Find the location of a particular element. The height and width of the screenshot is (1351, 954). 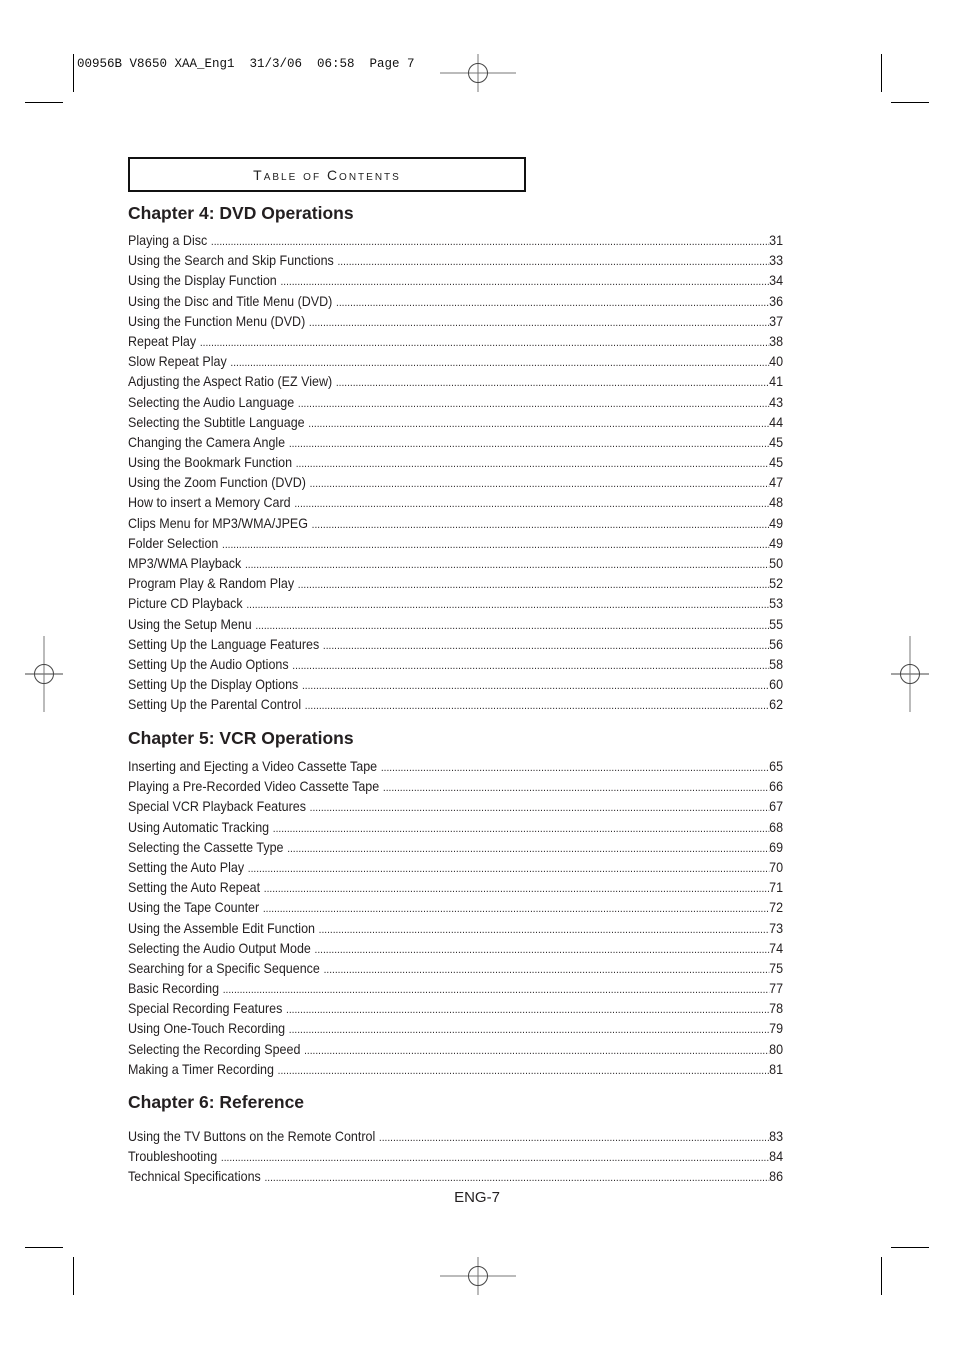

toc-entry: Using the Tape Counter 72 is located at coordinates (455, 908).